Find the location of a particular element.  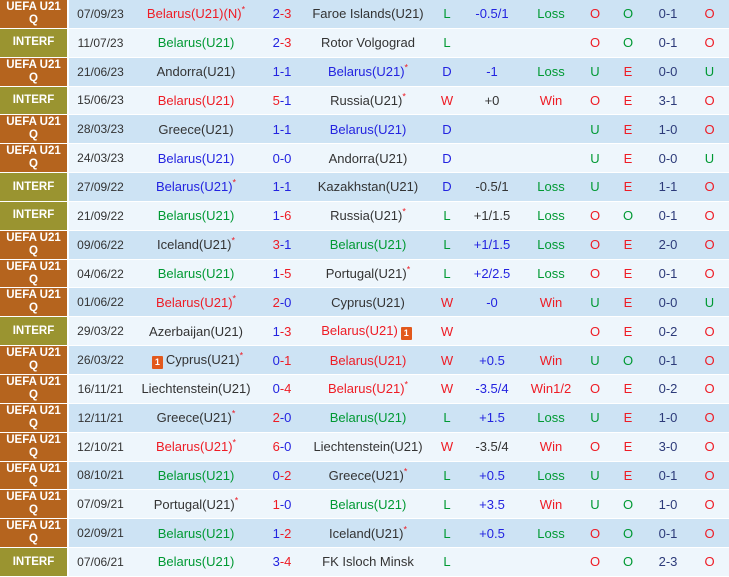

halftime-score-cell: 1-0 is located at coordinates (668, 129).